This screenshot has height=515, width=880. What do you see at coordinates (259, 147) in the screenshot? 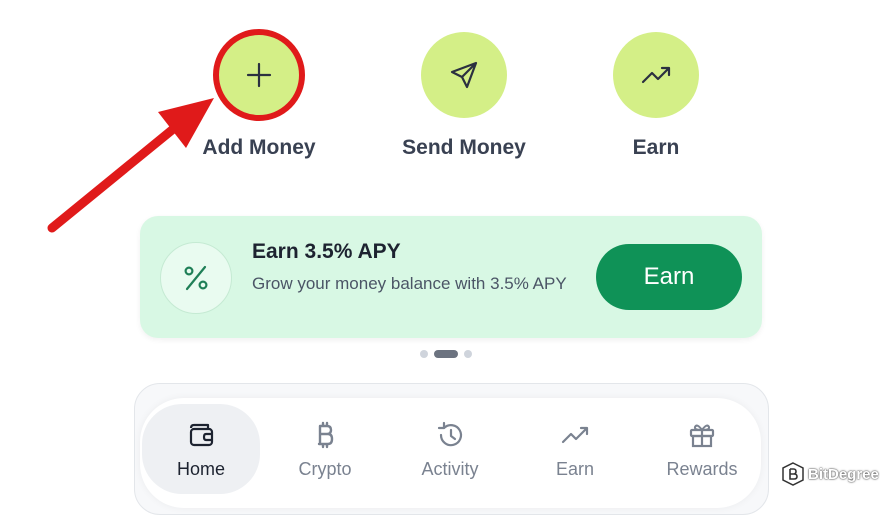
I see `add-money-label: Add Money` at bounding box center [259, 147].